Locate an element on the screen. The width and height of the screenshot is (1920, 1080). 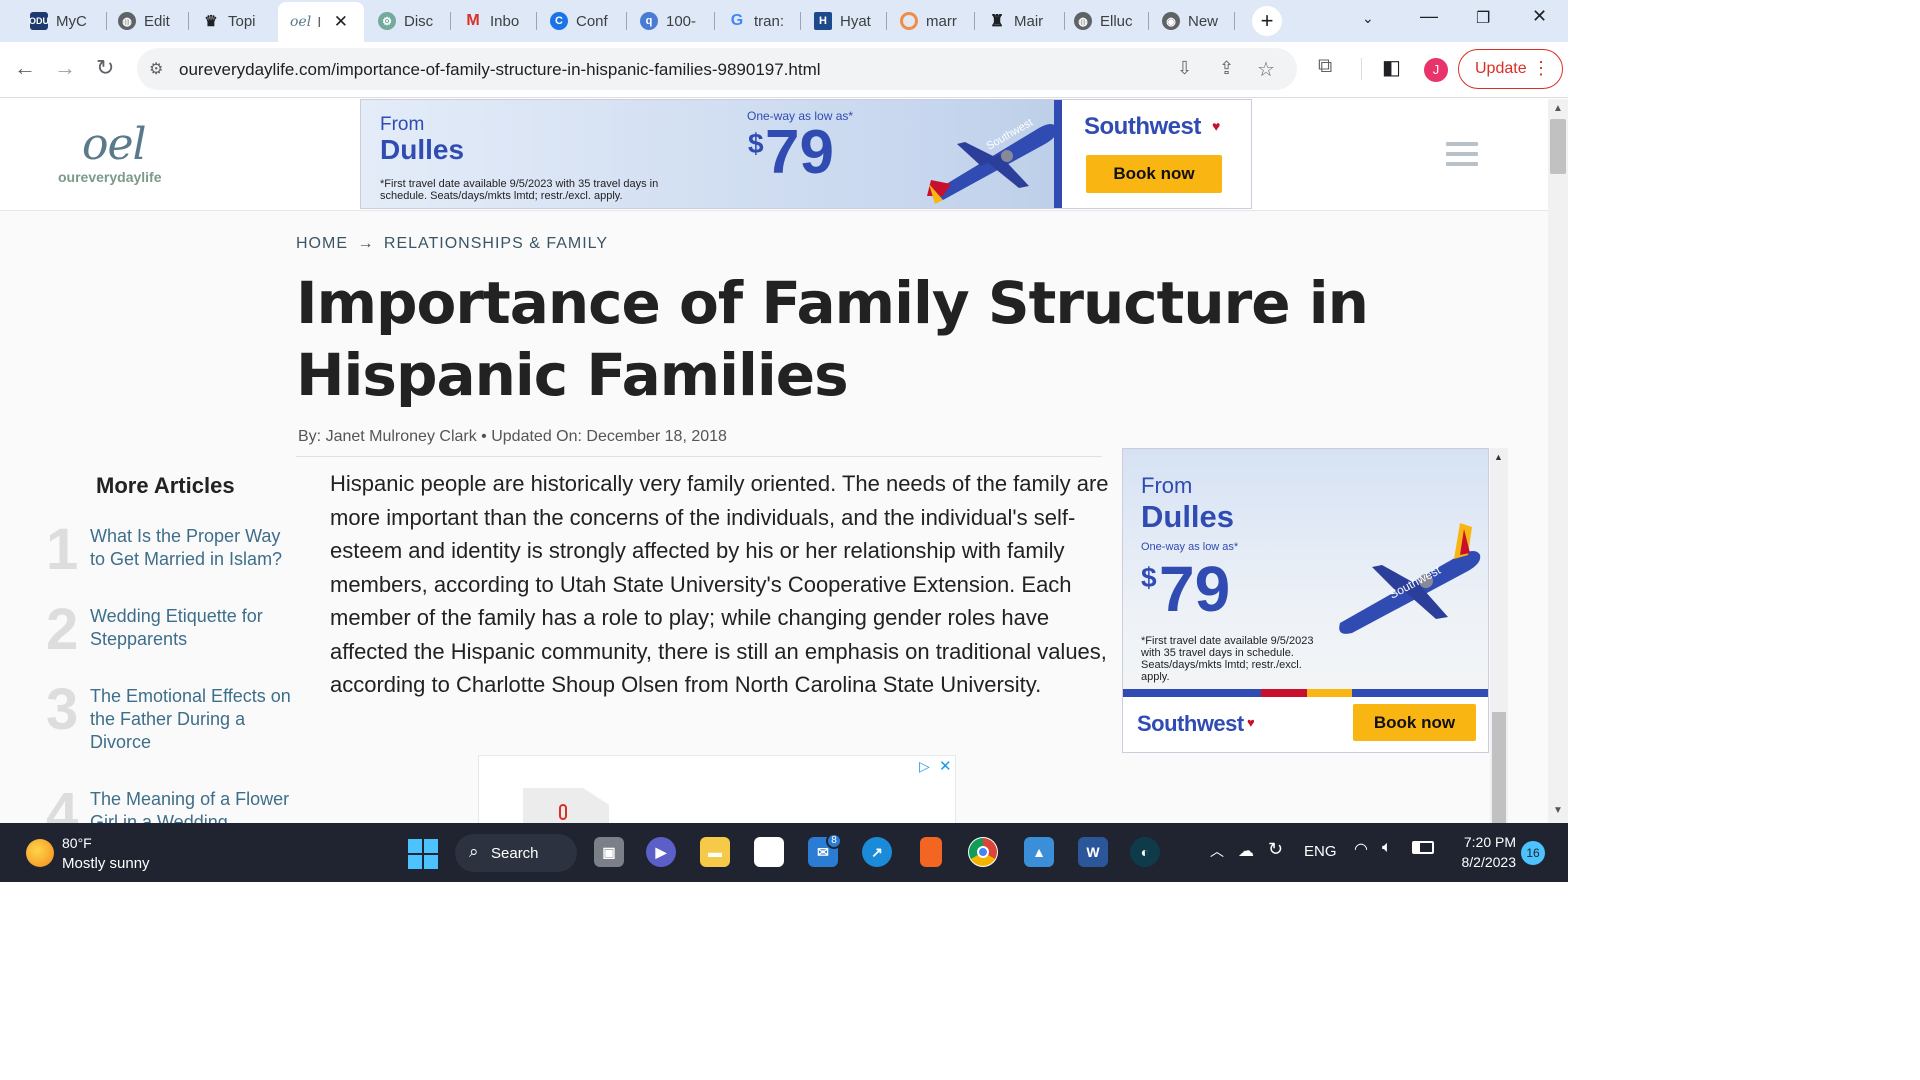
tab-label: Hyat is located at coordinates (855, 21).